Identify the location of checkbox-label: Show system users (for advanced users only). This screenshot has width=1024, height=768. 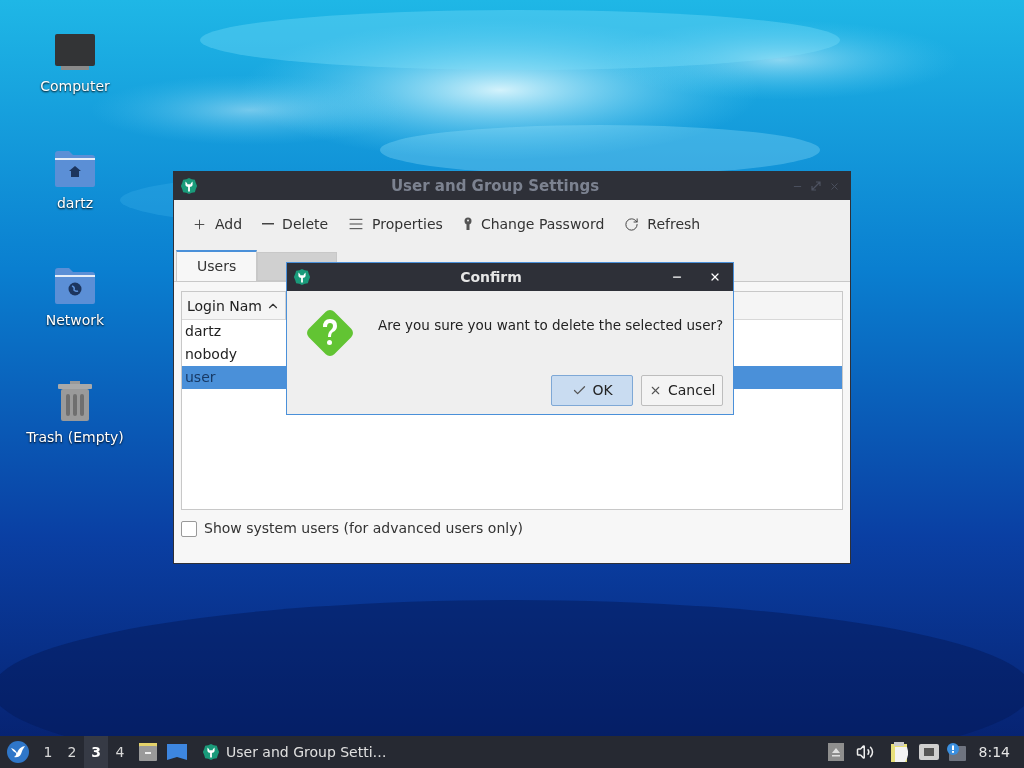
(363, 528).